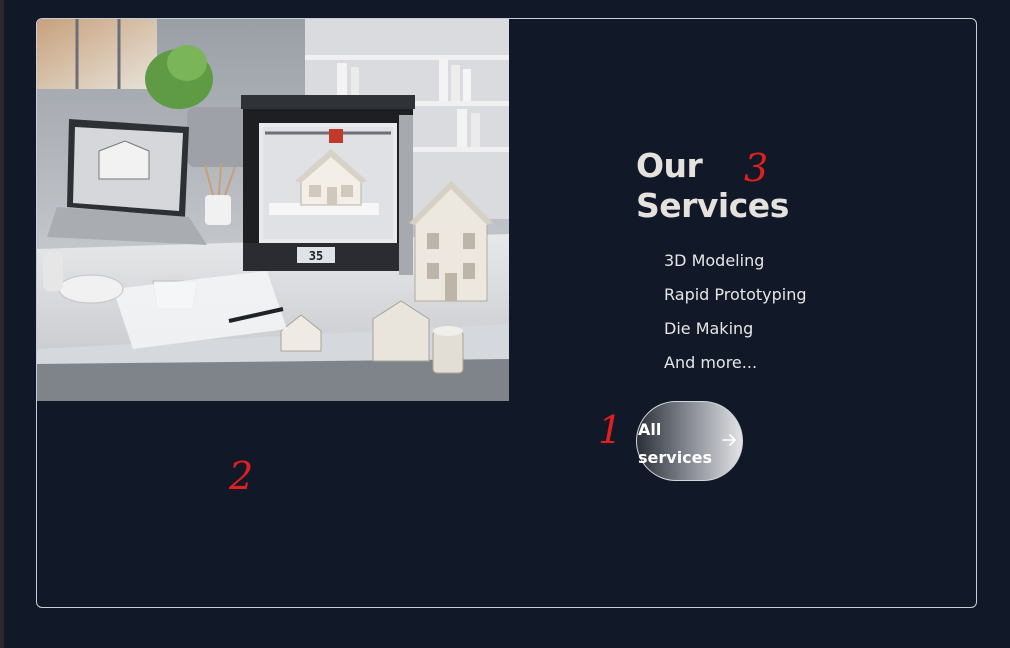 The height and width of the screenshot is (648, 1010). I want to click on service-item-3d-modeling: 3D Modeling, so click(714, 260).